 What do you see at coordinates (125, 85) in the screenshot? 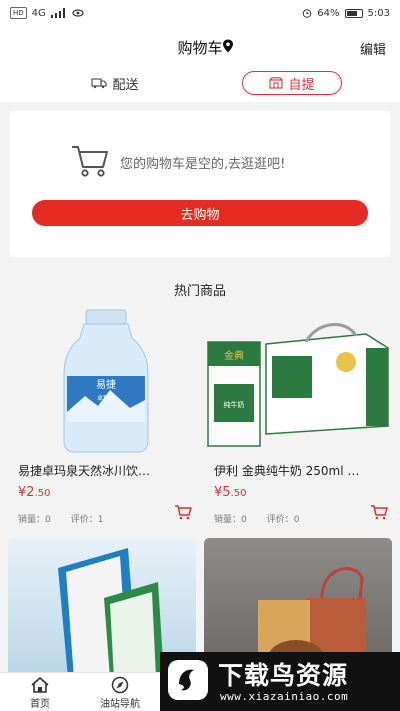
I see `tab-delivery-label: 配送` at bounding box center [125, 85].